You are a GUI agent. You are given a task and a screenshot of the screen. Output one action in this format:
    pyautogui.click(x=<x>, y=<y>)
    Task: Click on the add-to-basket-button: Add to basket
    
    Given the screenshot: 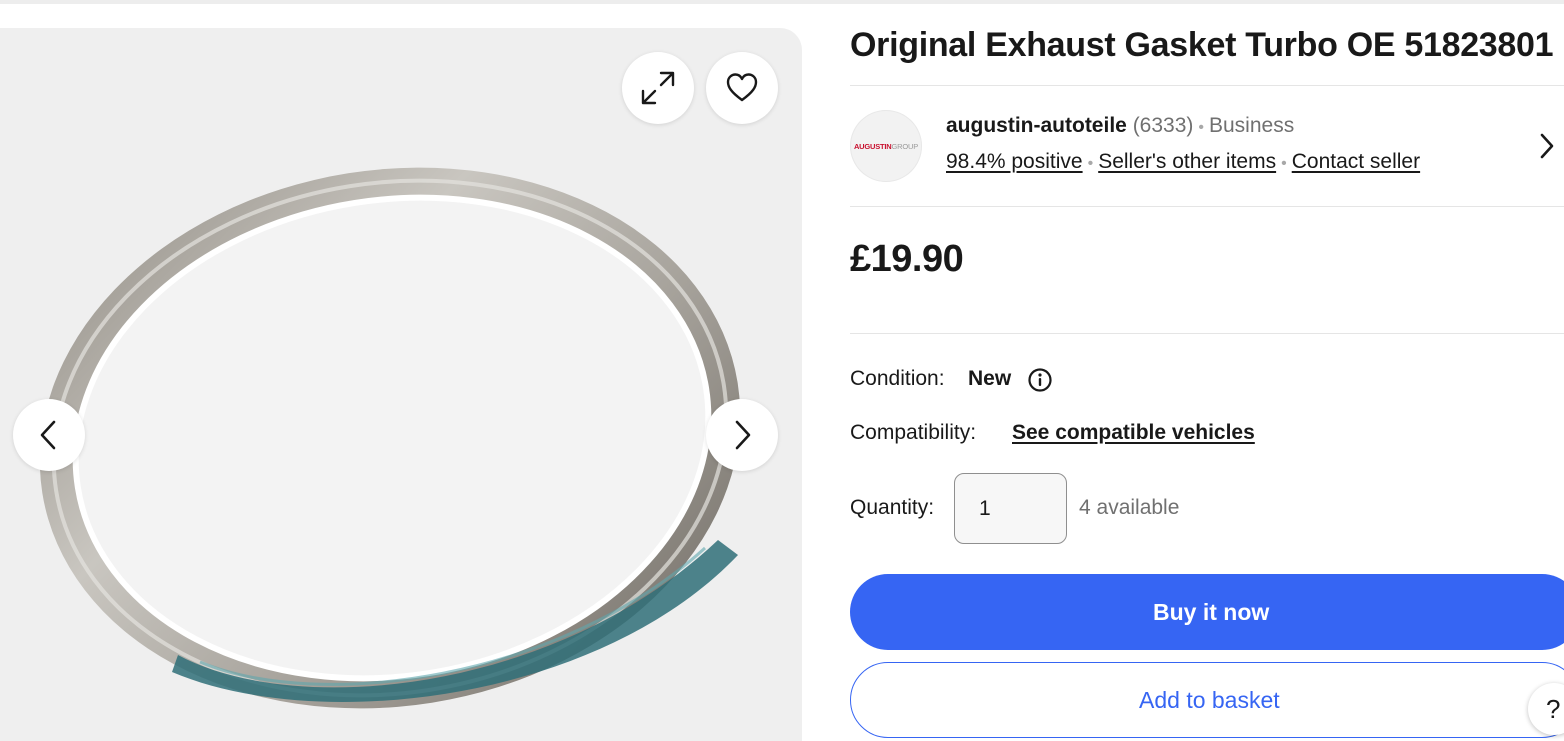 What is the action you would take?
    pyautogui.click(x=1207, y=700)
    